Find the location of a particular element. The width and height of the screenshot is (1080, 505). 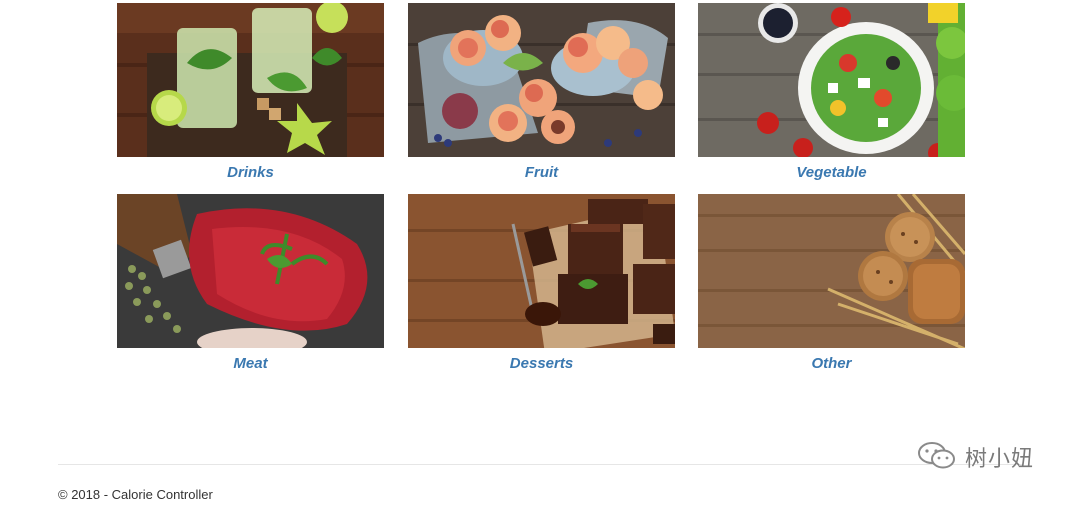

watermark-text: 树小妞 is located at coordinates (1000, 459).